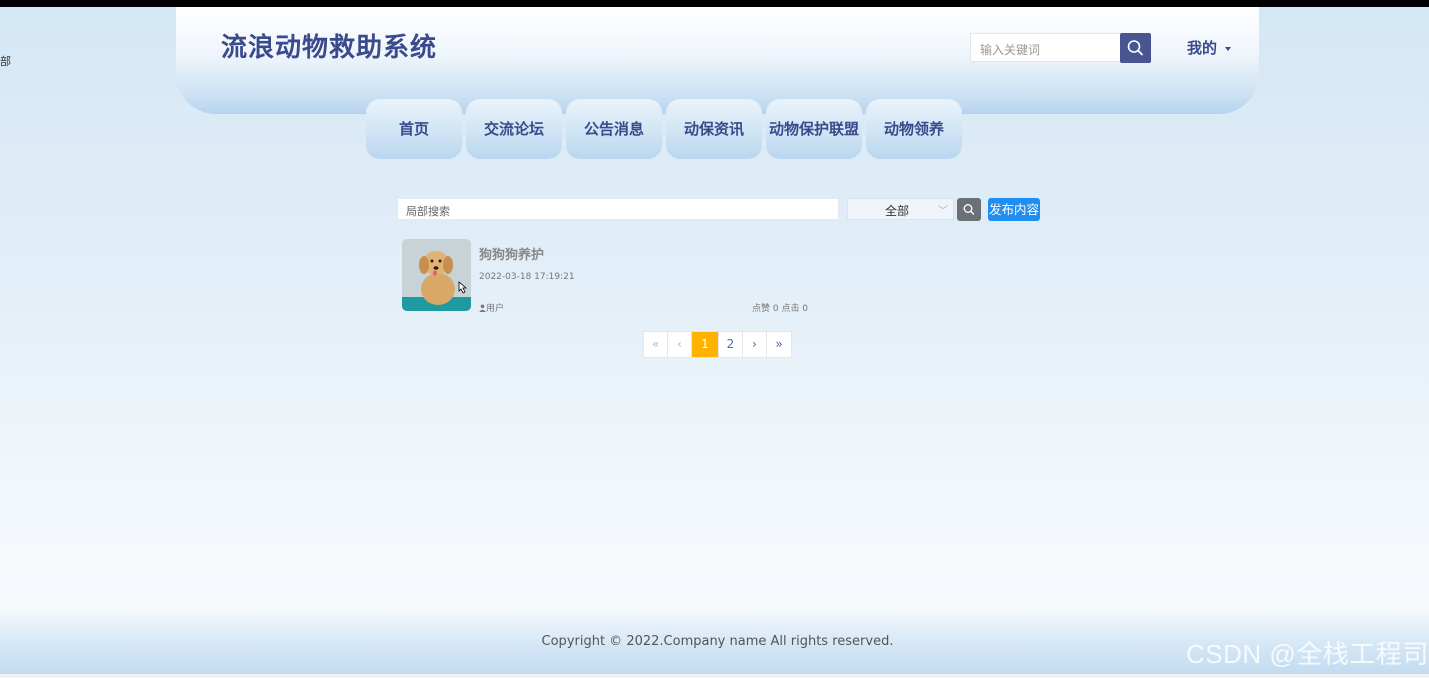 This screenshot has width=1429, height=678. I want to click on puppy-image, so click(436, 275).